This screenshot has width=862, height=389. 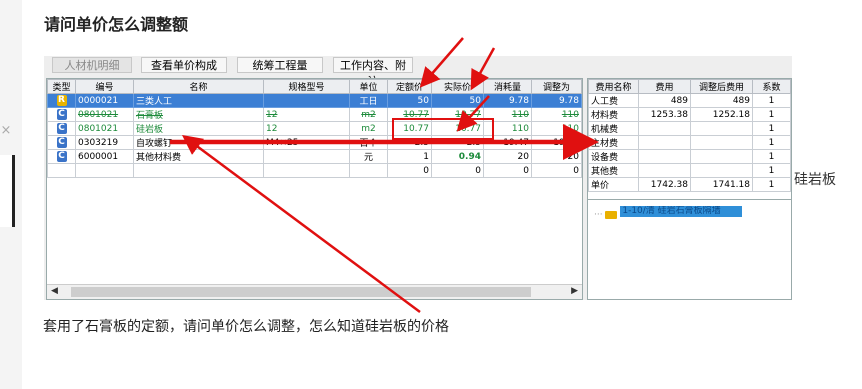 What do you see at coordinates (280, 65) in the screenshot?
I see `tab-overall-quantity: 统筹工程量` at bounding box center [280, 65].